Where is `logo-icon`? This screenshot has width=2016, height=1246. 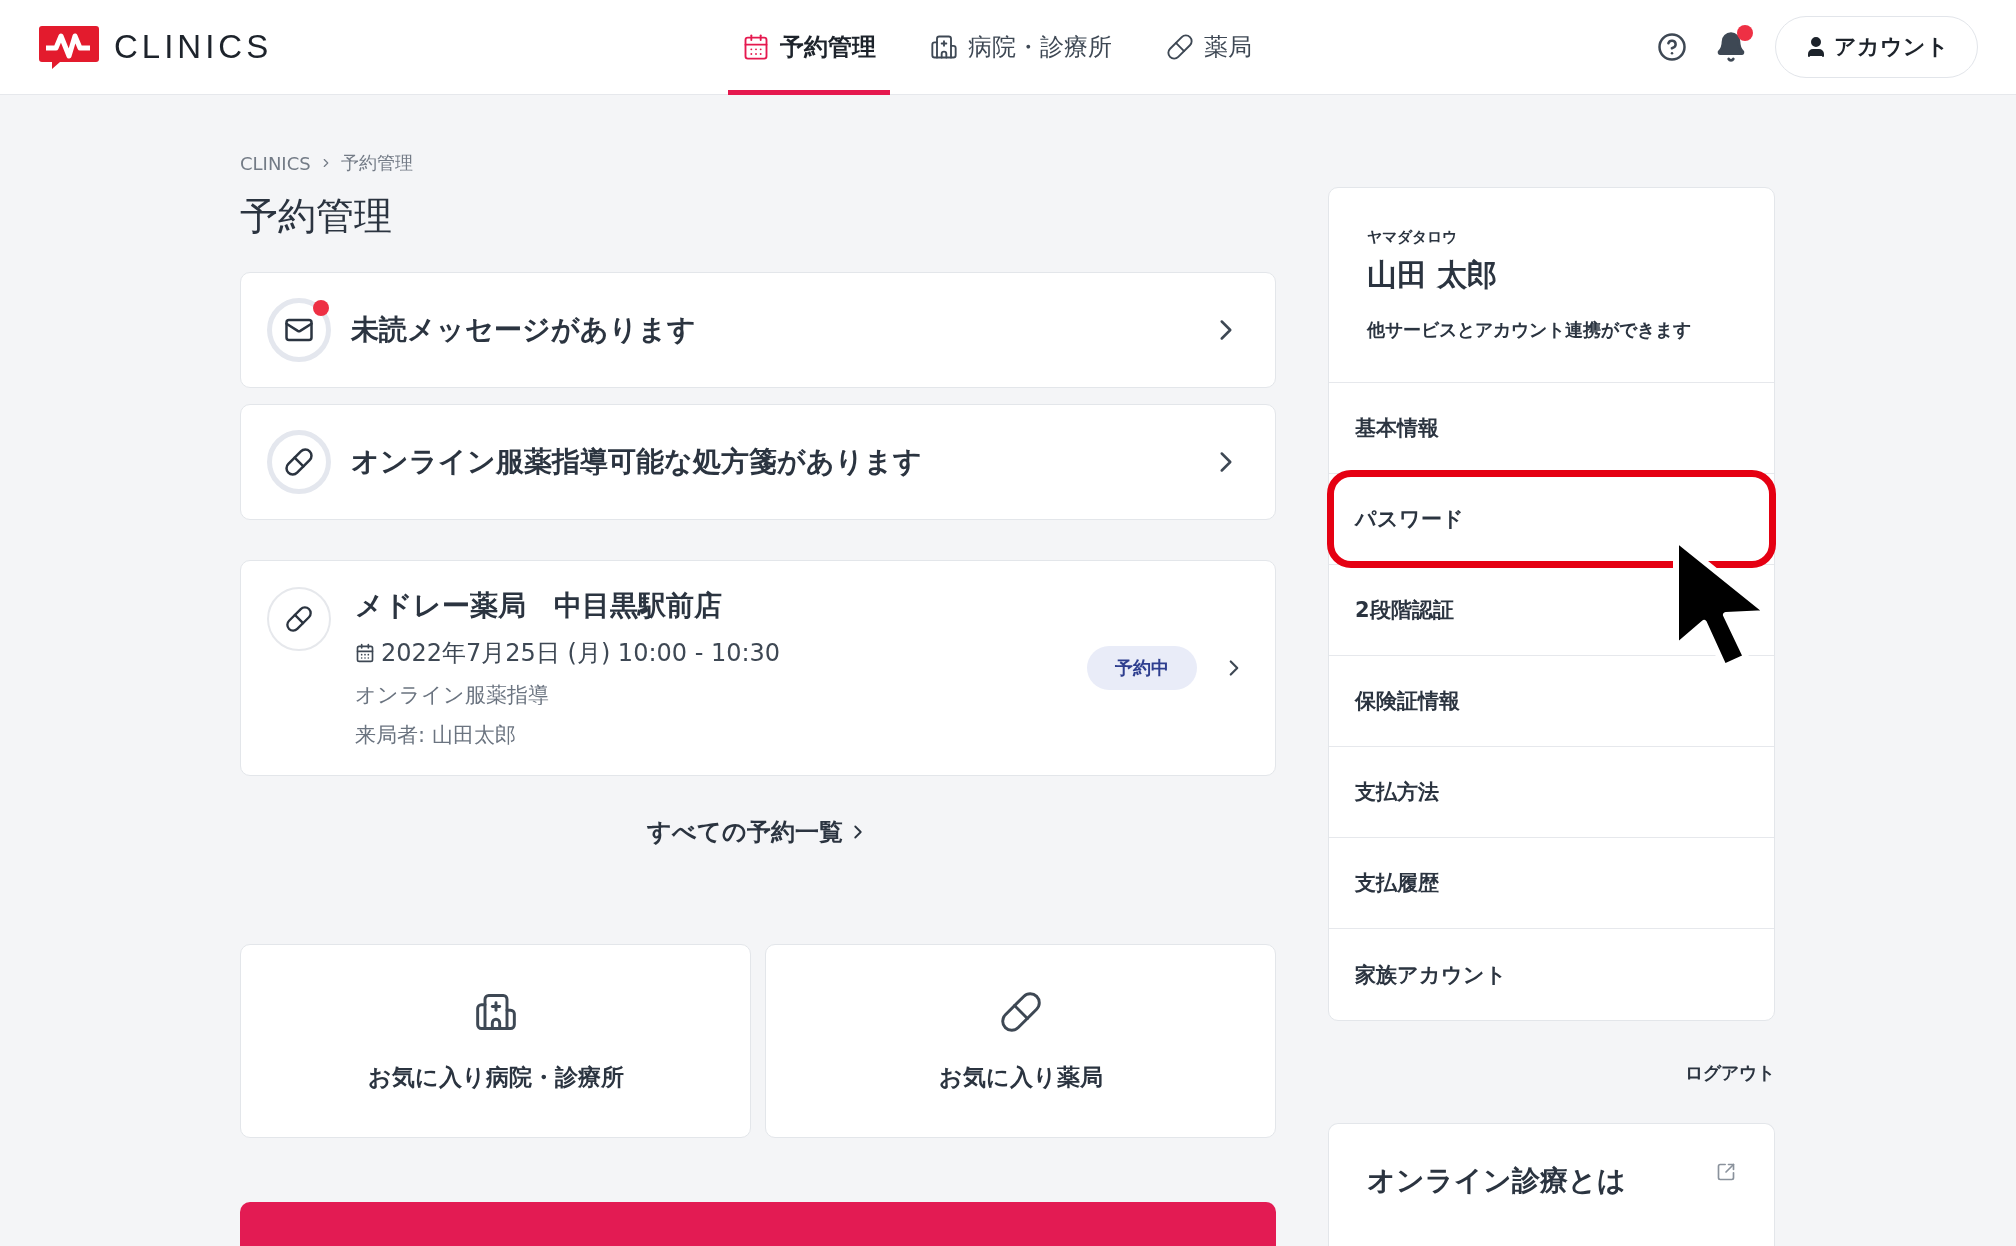
logo-icon is located at coordinates (69, 47).